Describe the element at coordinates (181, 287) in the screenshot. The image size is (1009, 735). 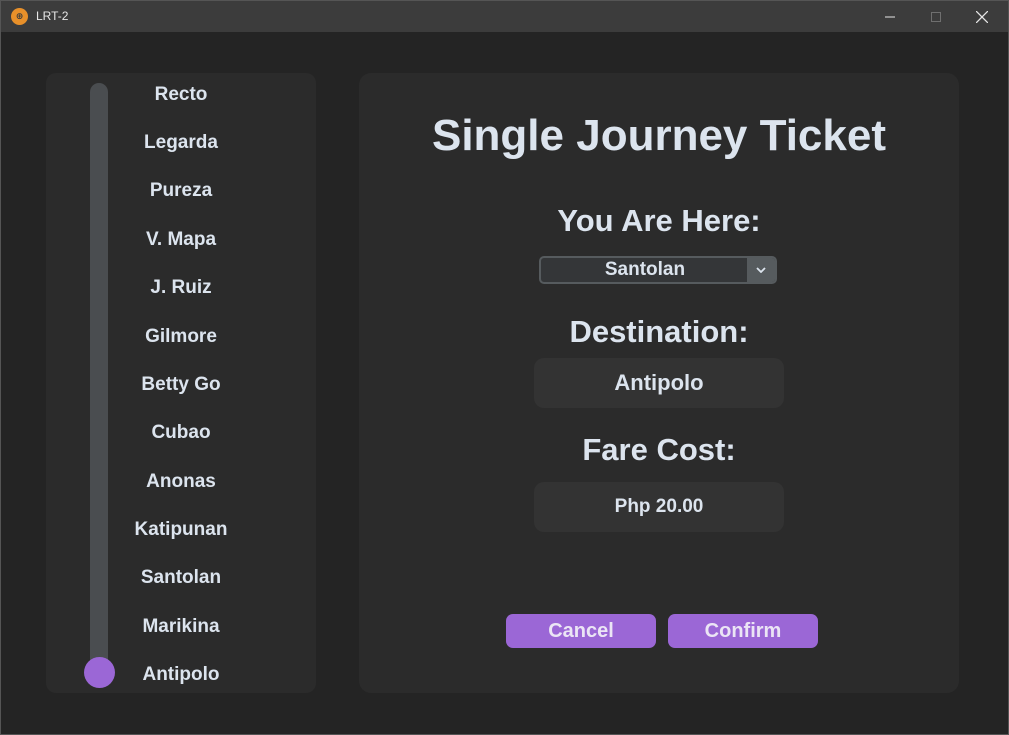
I see `station-label-j-ruiz: J. Ruiz` at that location.